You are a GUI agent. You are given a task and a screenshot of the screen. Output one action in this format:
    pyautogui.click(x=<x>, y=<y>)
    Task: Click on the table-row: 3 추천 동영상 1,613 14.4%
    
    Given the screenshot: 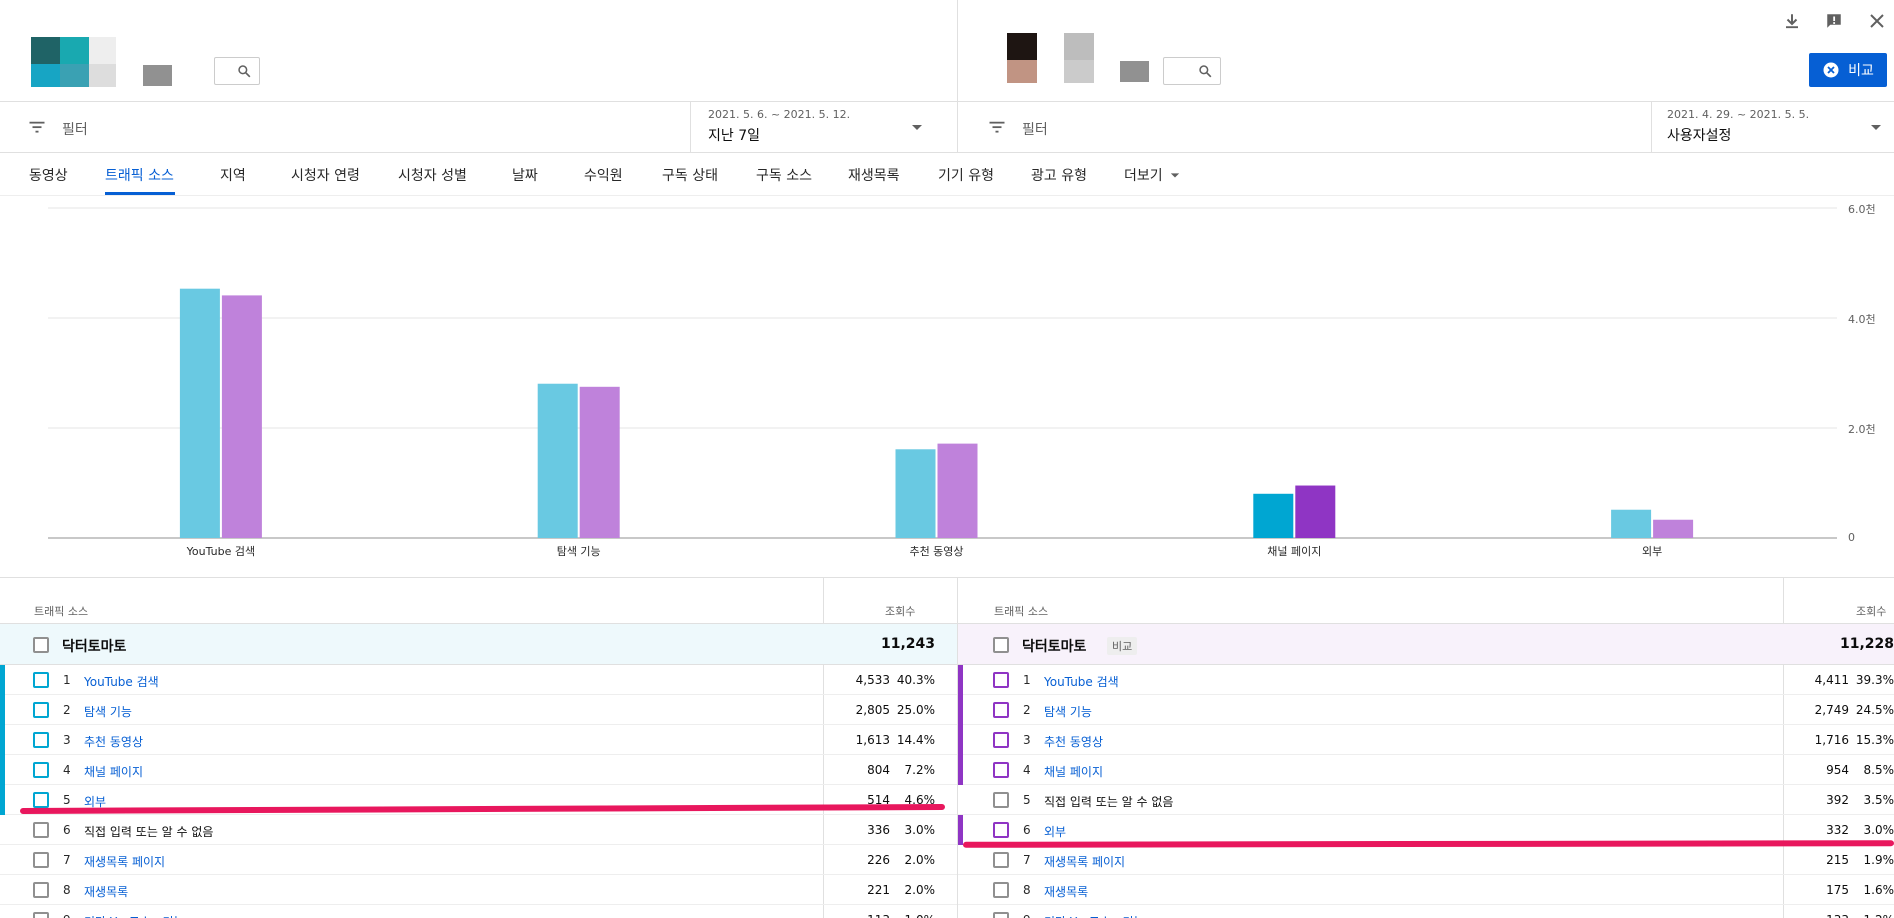 What is the action you would take?
    pyautogui.click(x=478, y=740)
    